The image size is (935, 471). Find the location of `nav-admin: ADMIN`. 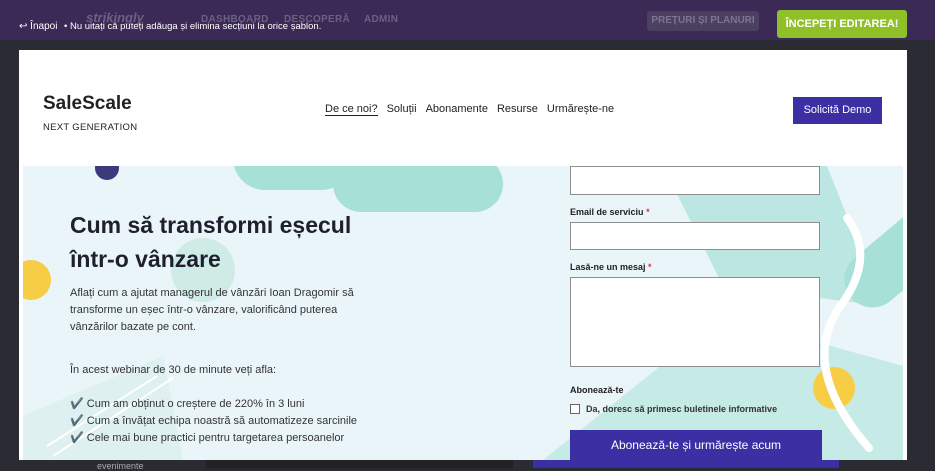

nav-admin: ADMIN is located at coordinates (381, 19).